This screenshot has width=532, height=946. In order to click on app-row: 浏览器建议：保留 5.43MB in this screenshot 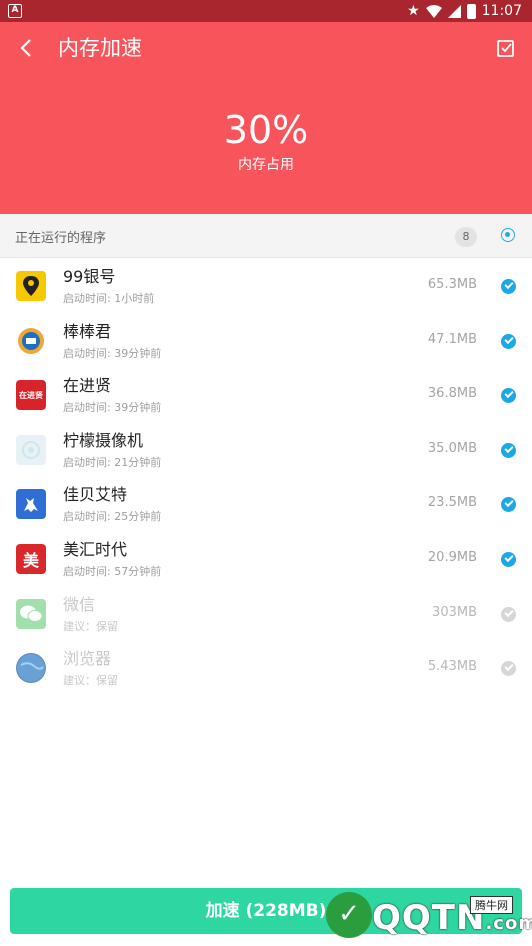, I will do `click(266, 667)`.